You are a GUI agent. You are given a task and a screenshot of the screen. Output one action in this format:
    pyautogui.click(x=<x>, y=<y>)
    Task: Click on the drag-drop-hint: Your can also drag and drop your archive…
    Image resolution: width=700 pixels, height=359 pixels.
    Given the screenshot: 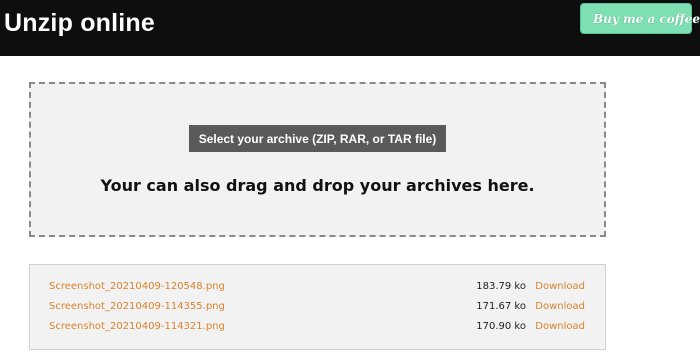 What is the action you would take?
    pyautogui.click(x=317, y=185)
    